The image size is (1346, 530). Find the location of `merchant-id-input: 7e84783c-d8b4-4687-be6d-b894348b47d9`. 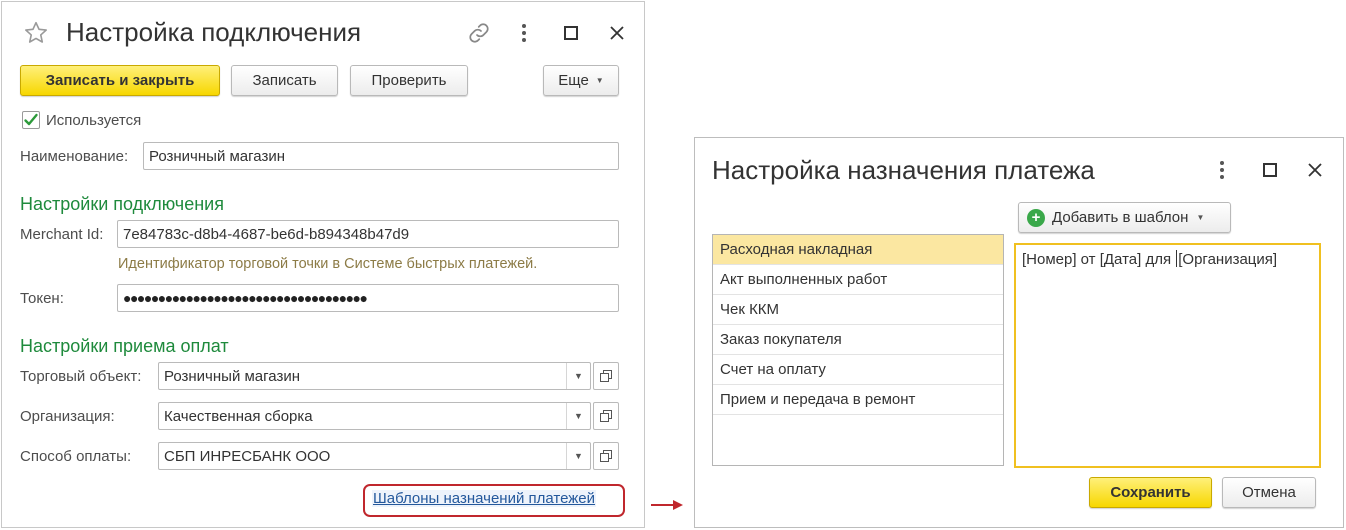

merchant-id-input: 7e84783c-d8b4-4687-be6d-b894348b47d9 is located at coordinates (368, 234).